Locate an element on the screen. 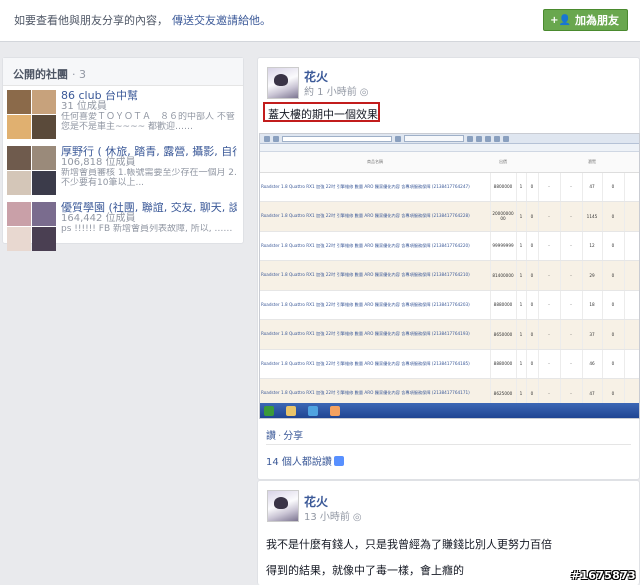 This screenshot has width=640, height=585. table-cell: 8800000 is located at coordinates (502, 187).